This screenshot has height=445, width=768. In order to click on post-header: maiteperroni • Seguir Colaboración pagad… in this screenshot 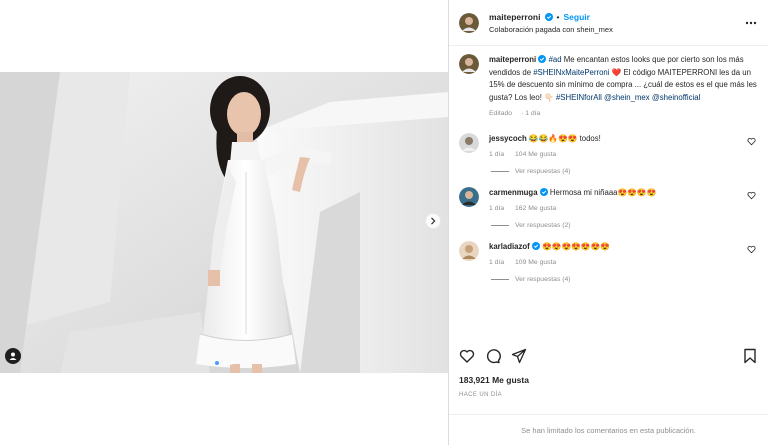, I will do `click(608, 23)`.